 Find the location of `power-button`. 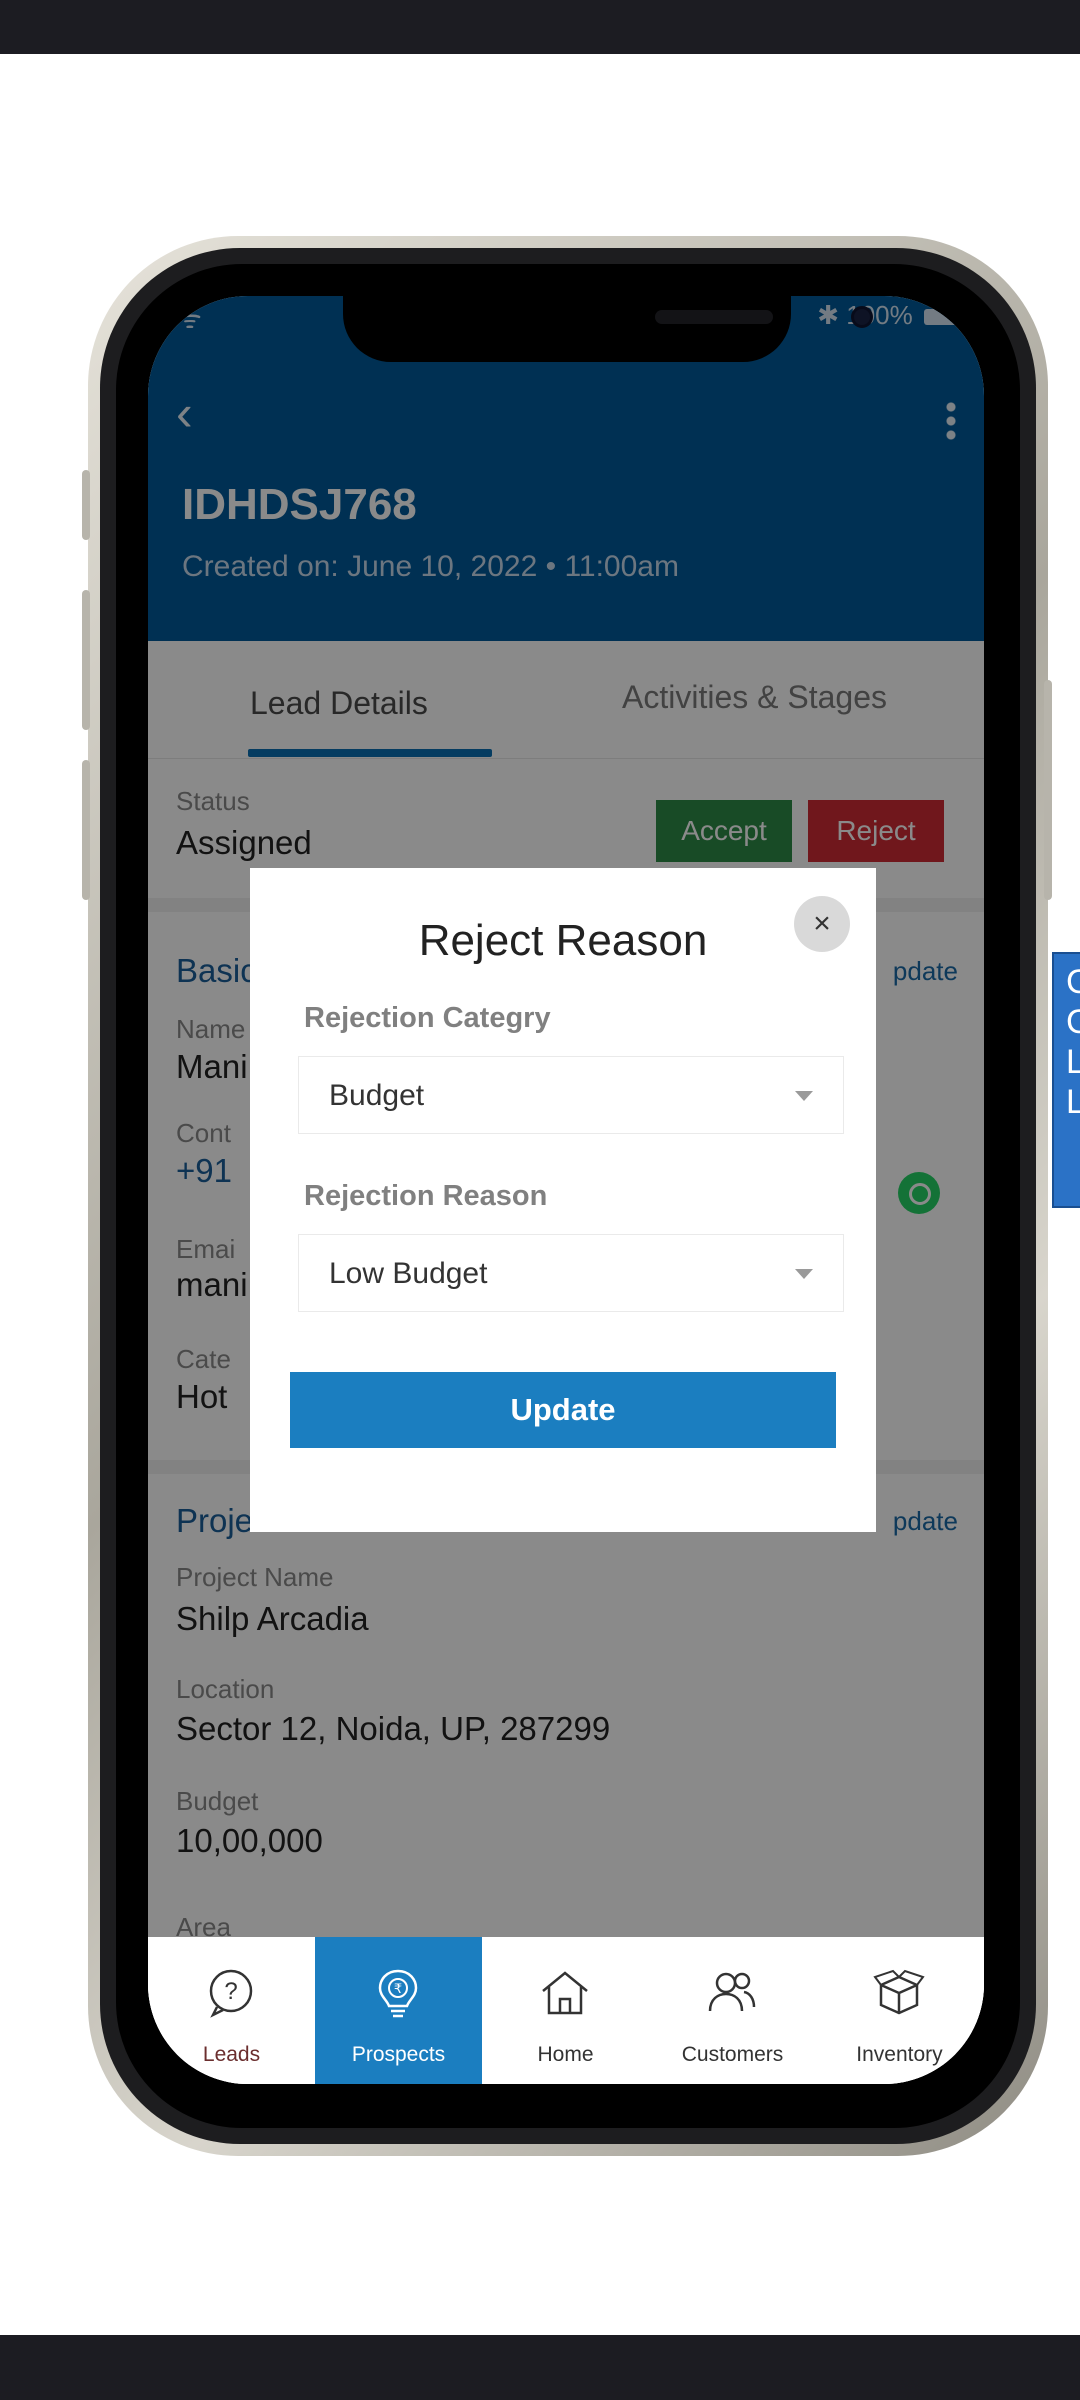

power-button is located at coordinates (1048, 790).